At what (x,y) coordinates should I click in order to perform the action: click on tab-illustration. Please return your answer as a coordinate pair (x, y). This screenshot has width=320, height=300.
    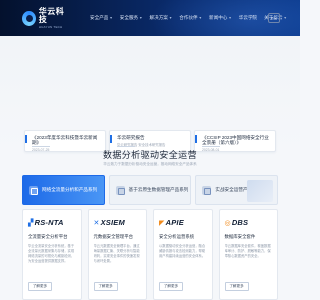
    Looking at the image, I should click on (260, 191).